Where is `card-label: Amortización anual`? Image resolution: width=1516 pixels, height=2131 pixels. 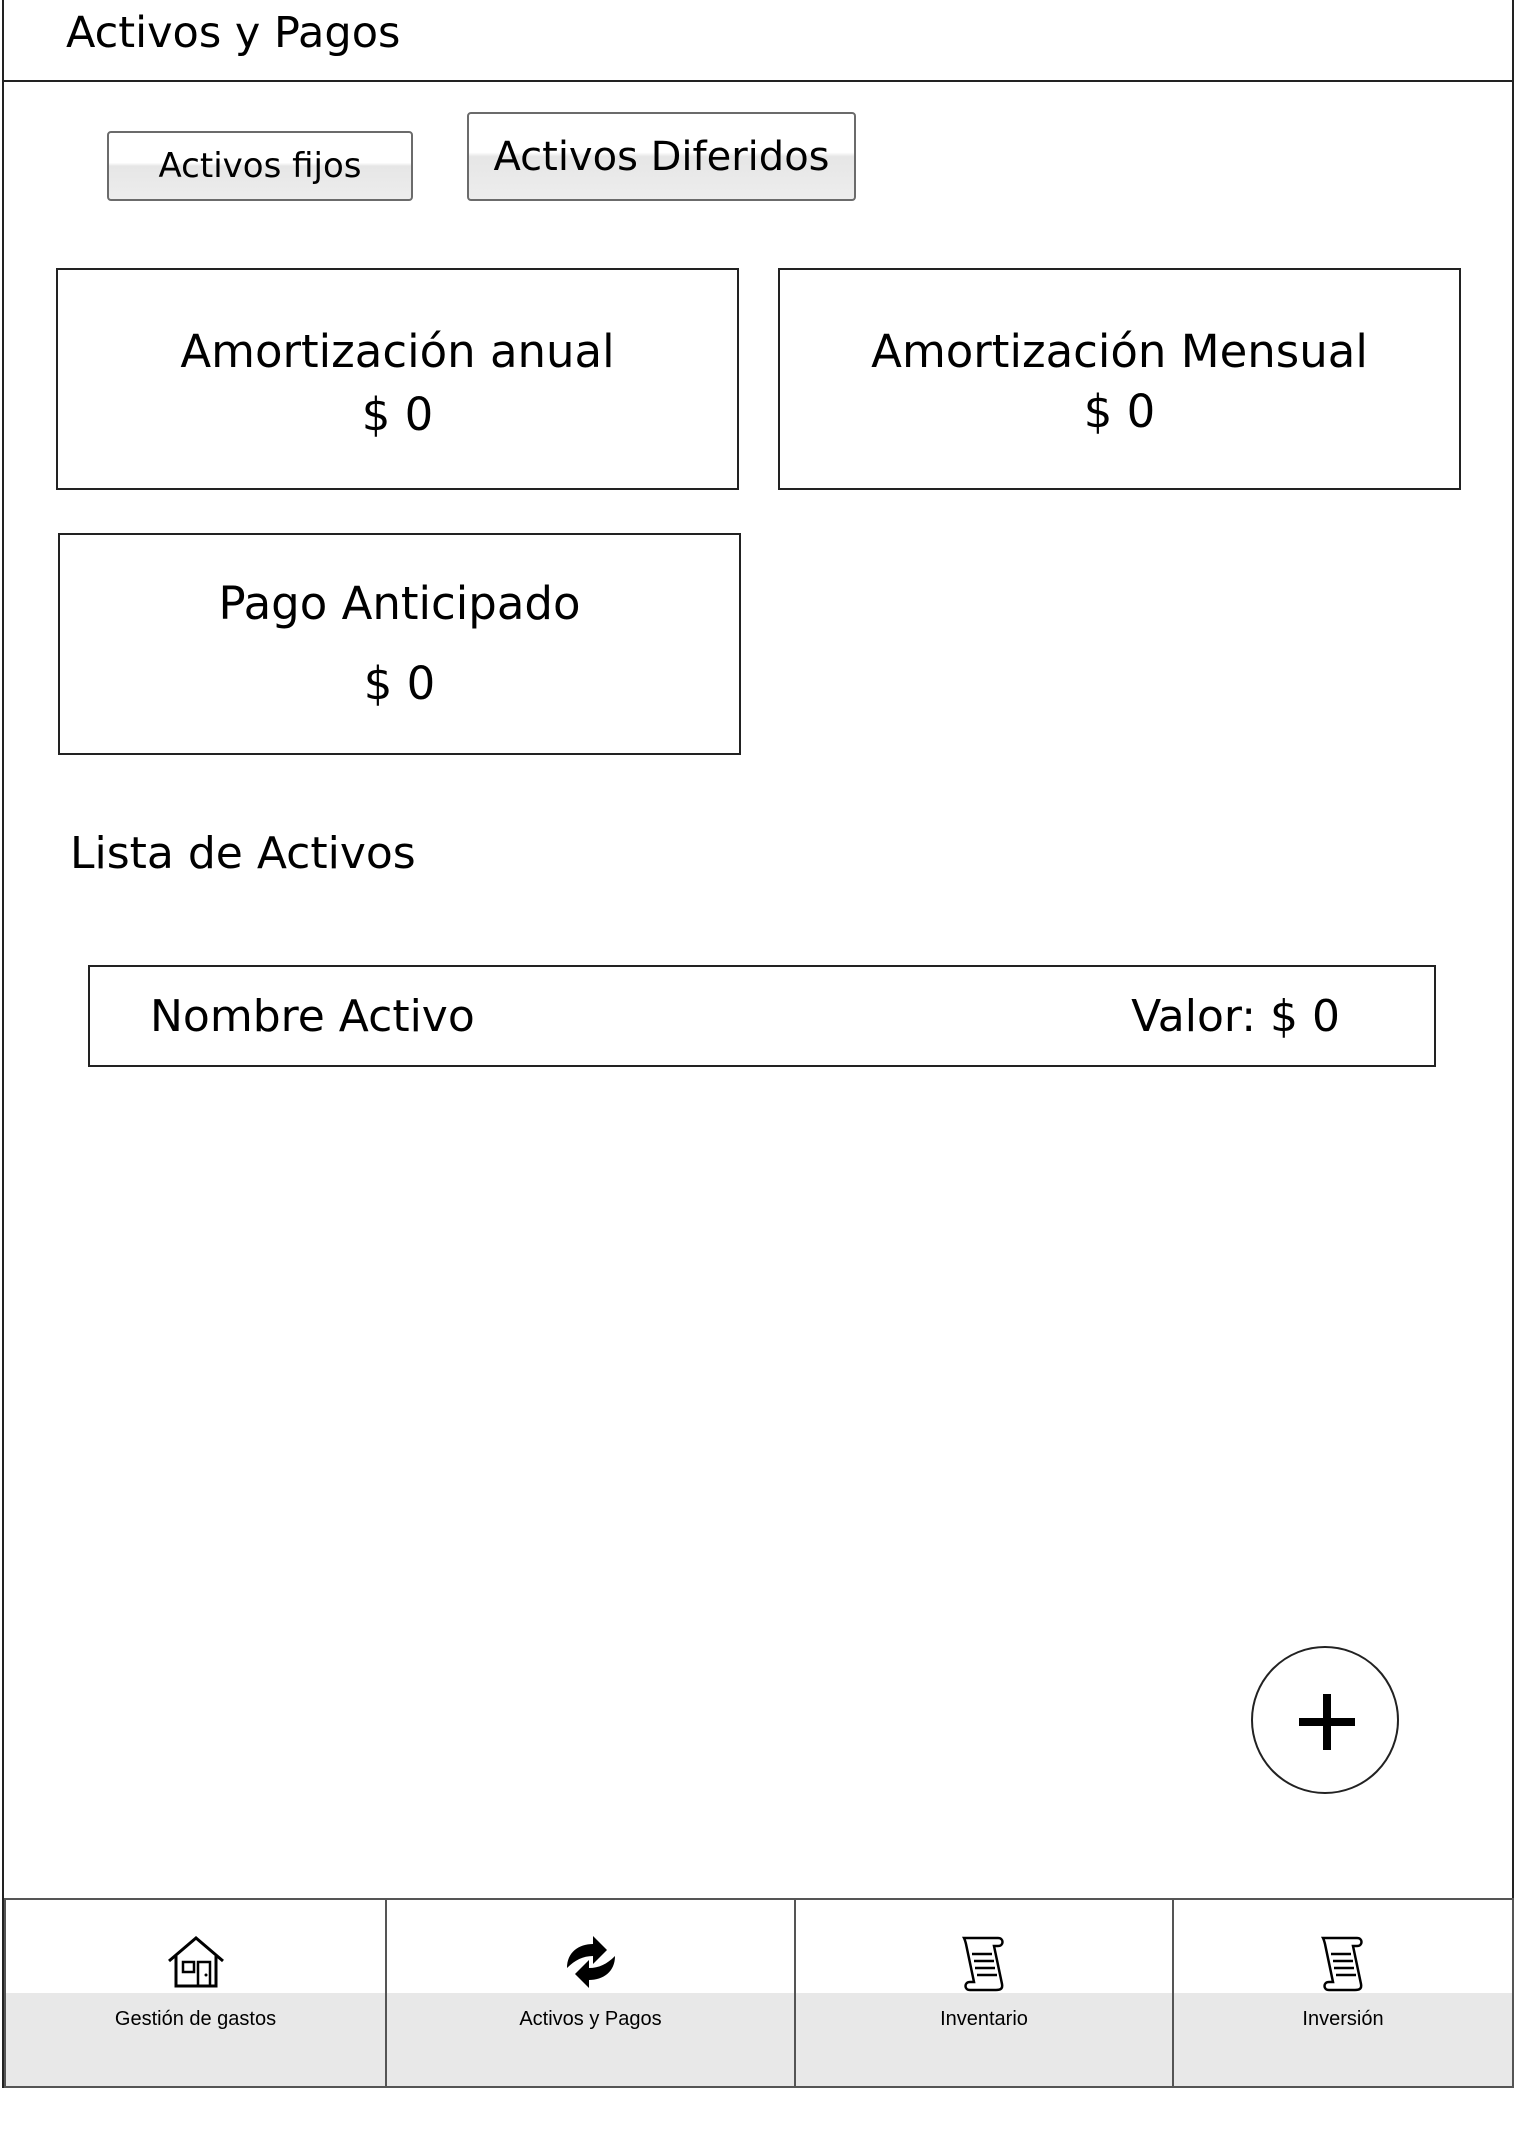 card-label: Amortización anual is located at coordinates (397, 351).